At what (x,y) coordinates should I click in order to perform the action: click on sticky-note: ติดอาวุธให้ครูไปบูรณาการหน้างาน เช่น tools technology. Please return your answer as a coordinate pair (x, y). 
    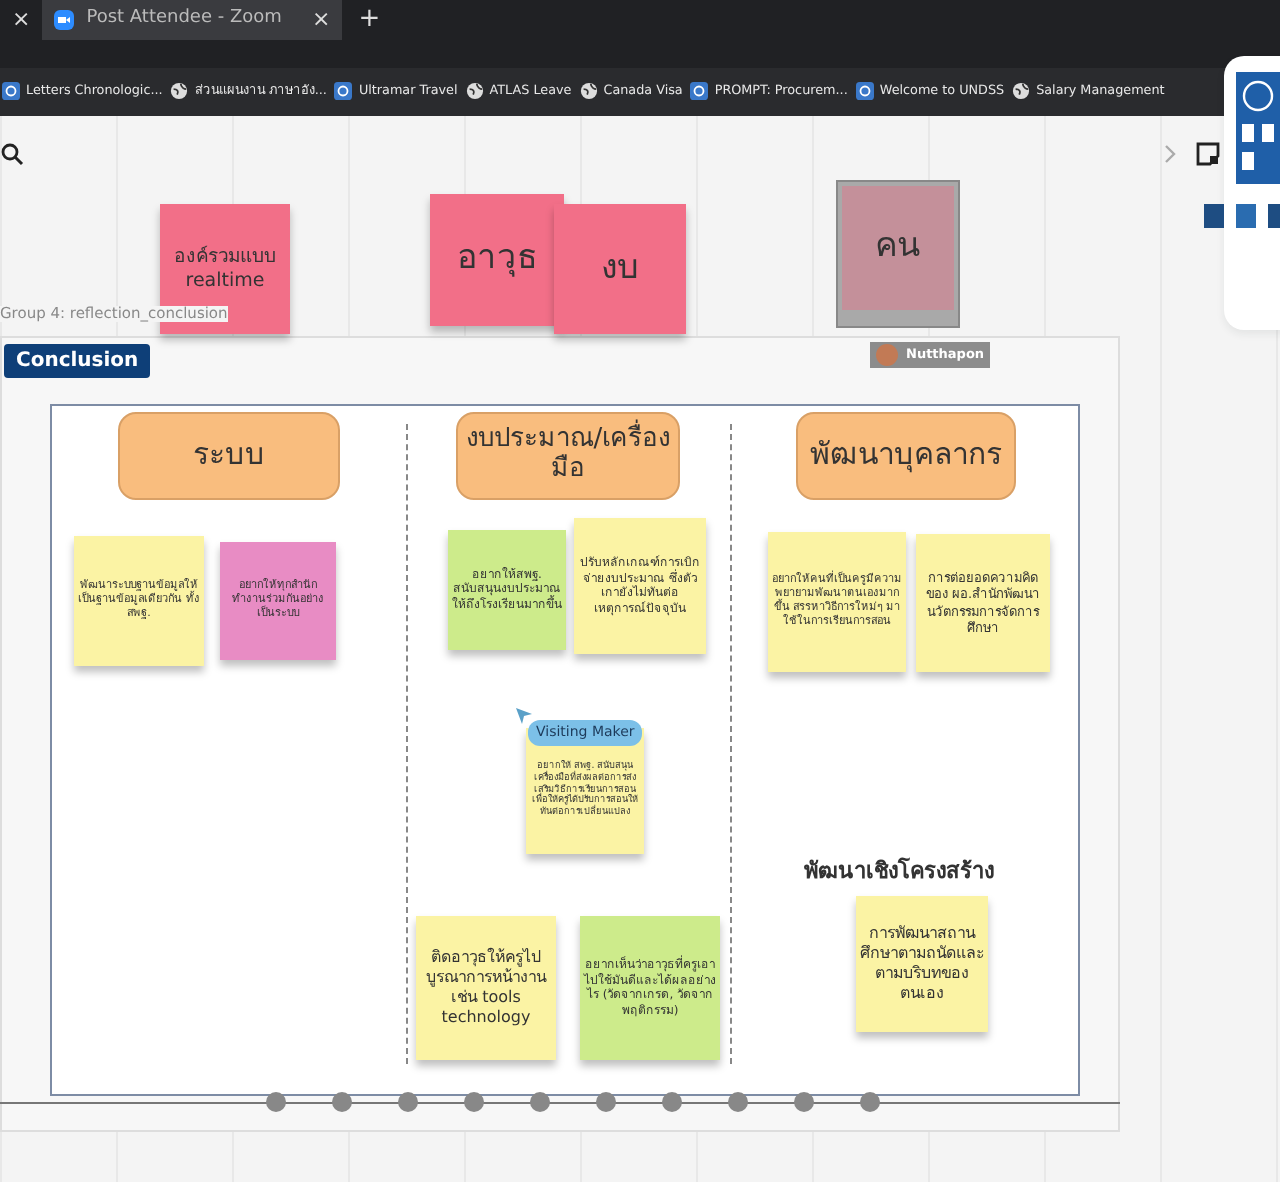
    Looking at the image, I should click on (486, 988).